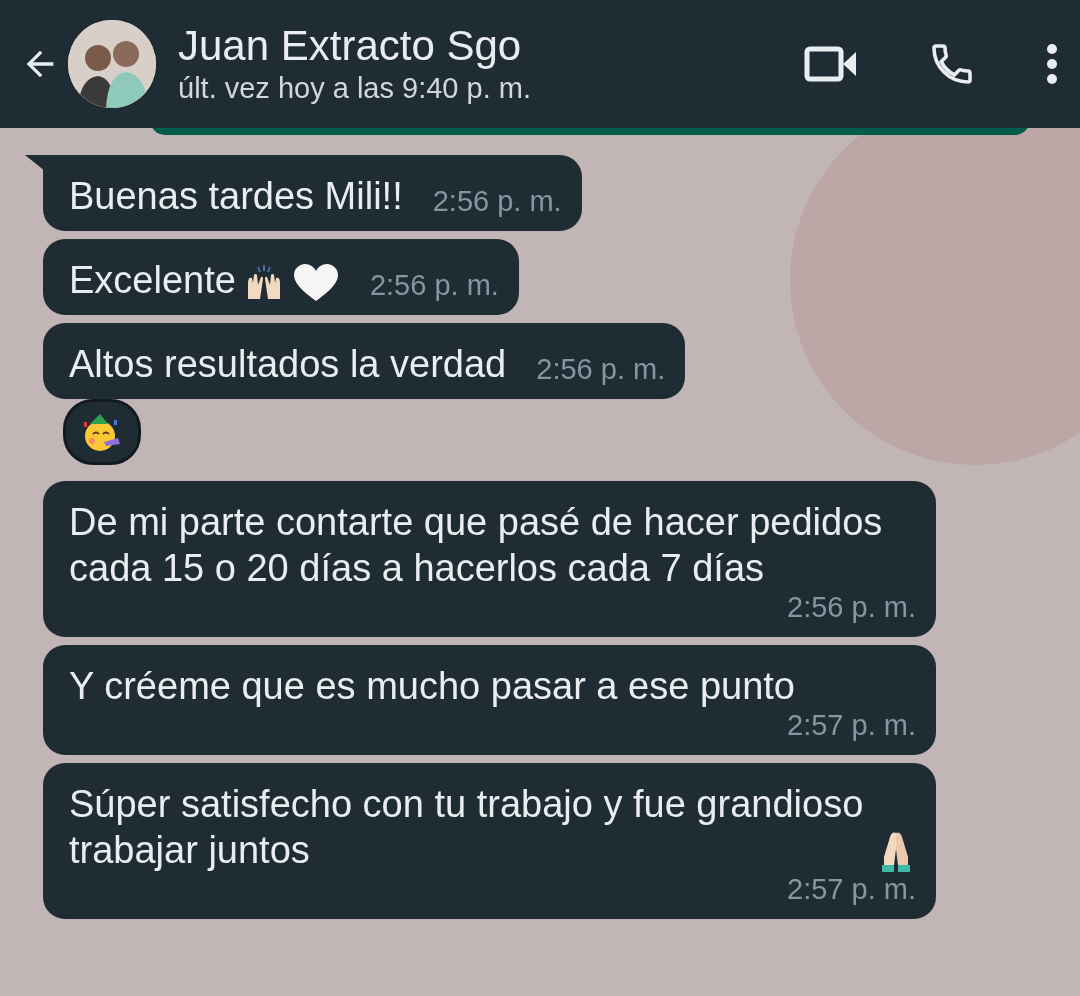 The height and width of the screenshot is (996, 1080). I want to click on message-text: De mi parte contarte que pasé de hacer pedidos cada 15 o 20 días a hacerlos cada 7 días, so click(476, 545).